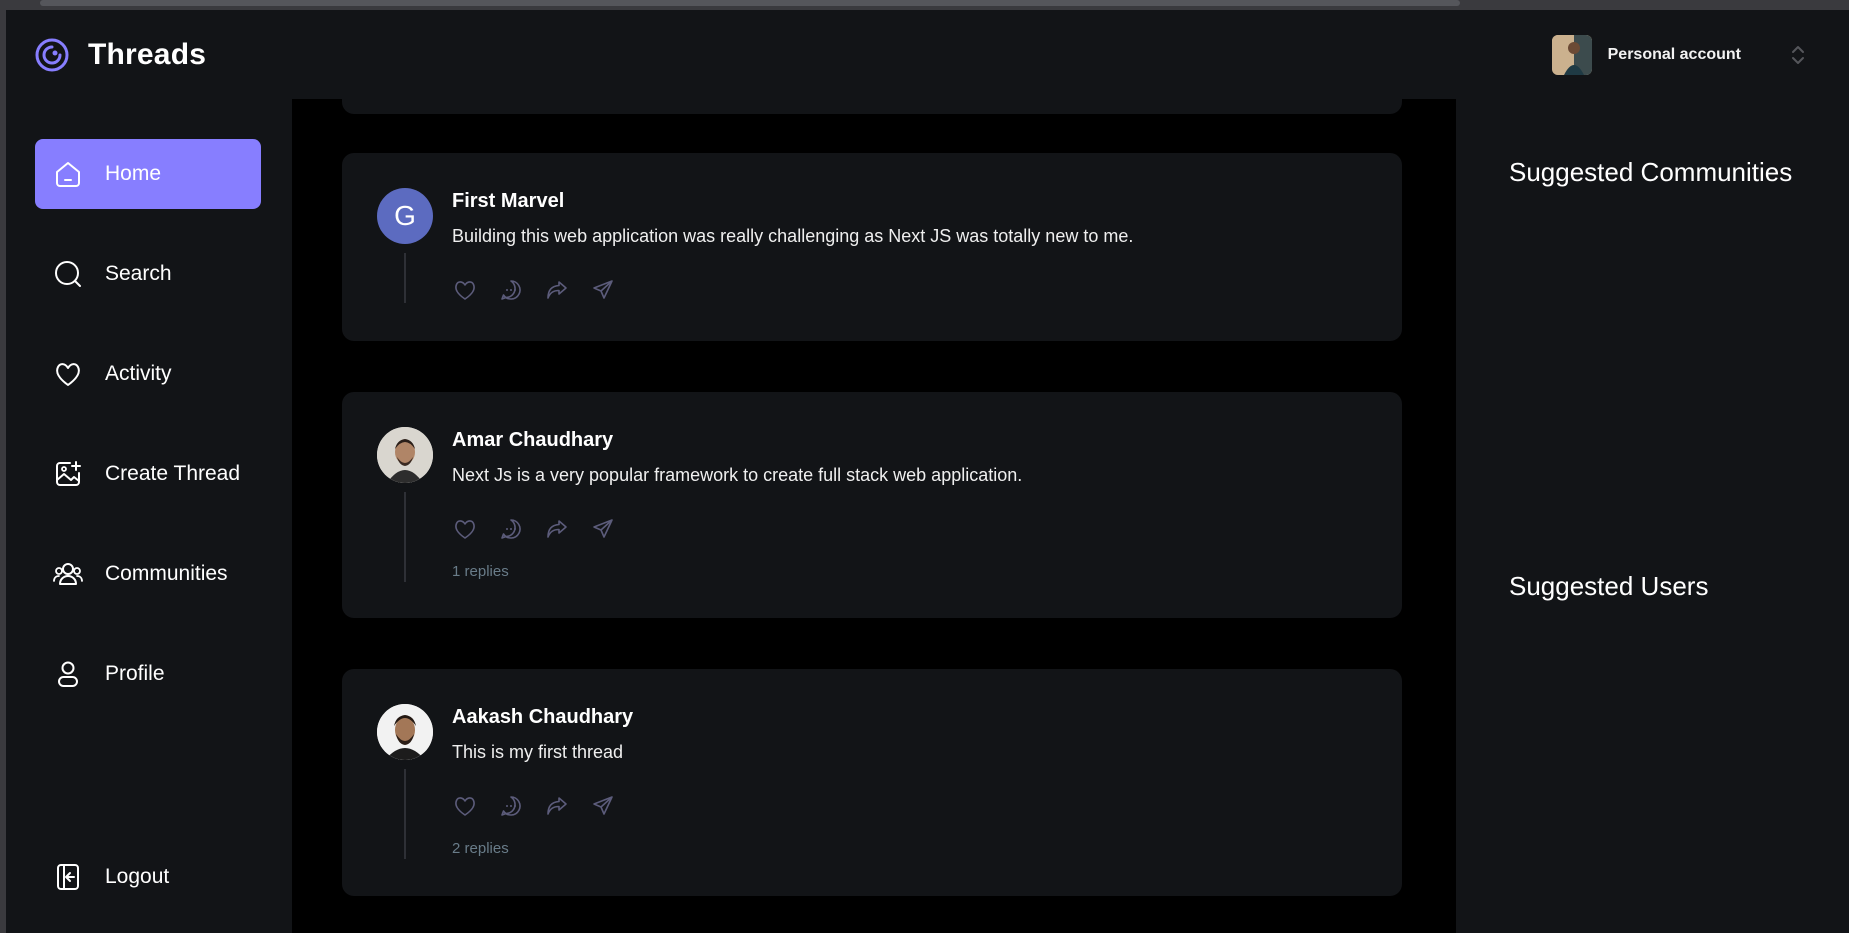 This screenshot has height=933, width=1849. Describe the element at coordinates (147, 54) in the screenshot. I see `app-name: Threads` at that location.